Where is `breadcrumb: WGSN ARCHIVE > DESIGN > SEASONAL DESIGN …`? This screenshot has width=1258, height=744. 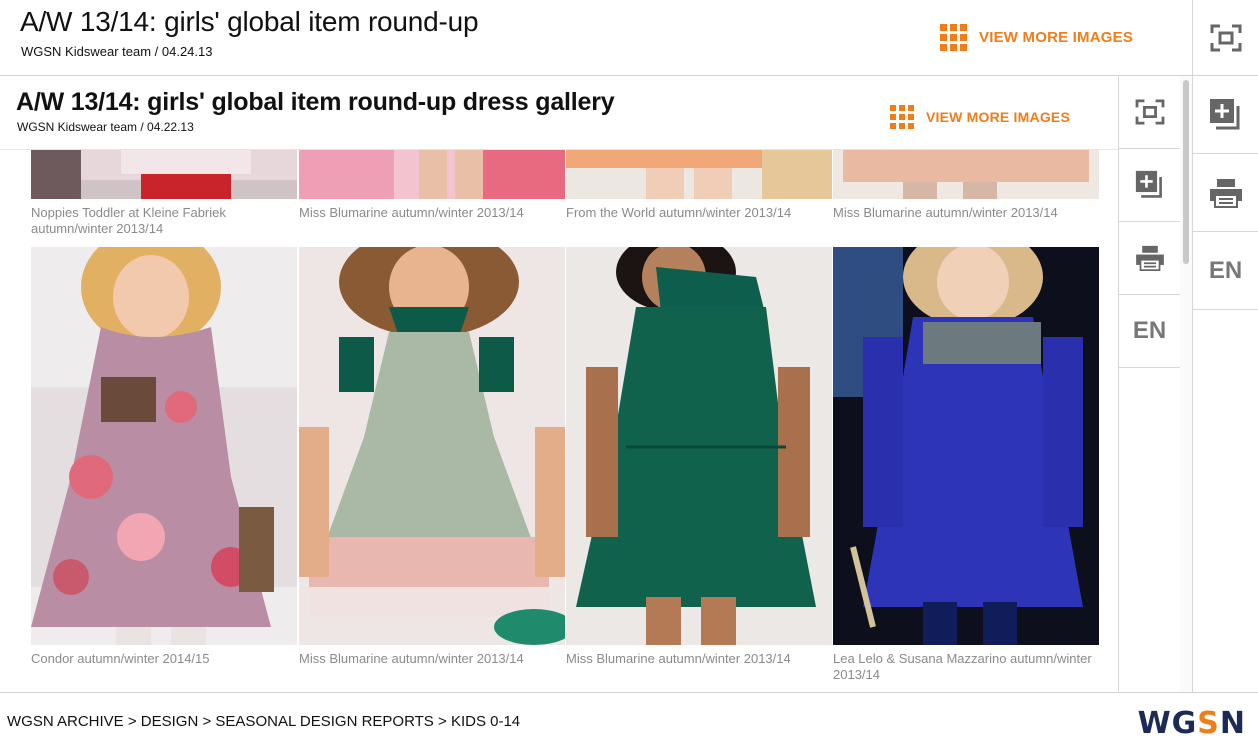
breadcrumb: WGSN ARCHIVE > DESIGN > SEASONAL DESIGN … is located at coordinates (263, 721).